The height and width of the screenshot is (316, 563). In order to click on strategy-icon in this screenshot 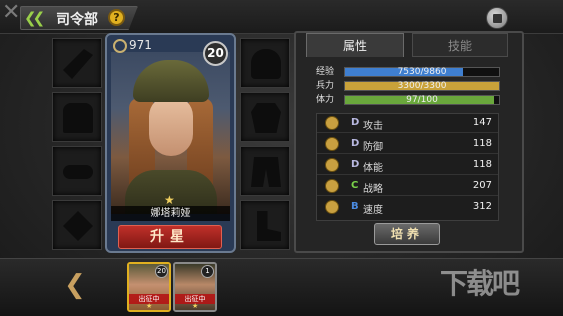, I will do `click(332, 186)`.